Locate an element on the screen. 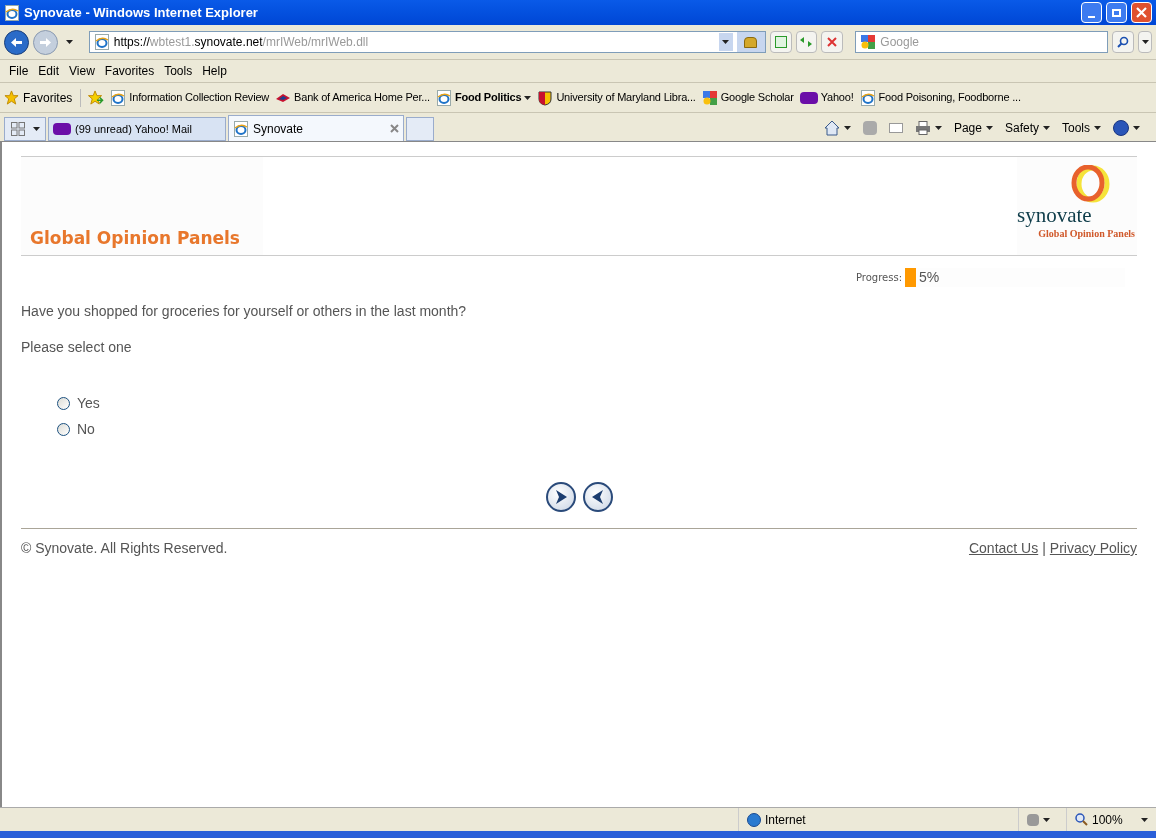 The image size is (1156, 838). printer-icon is located at coordinates (922, 128).